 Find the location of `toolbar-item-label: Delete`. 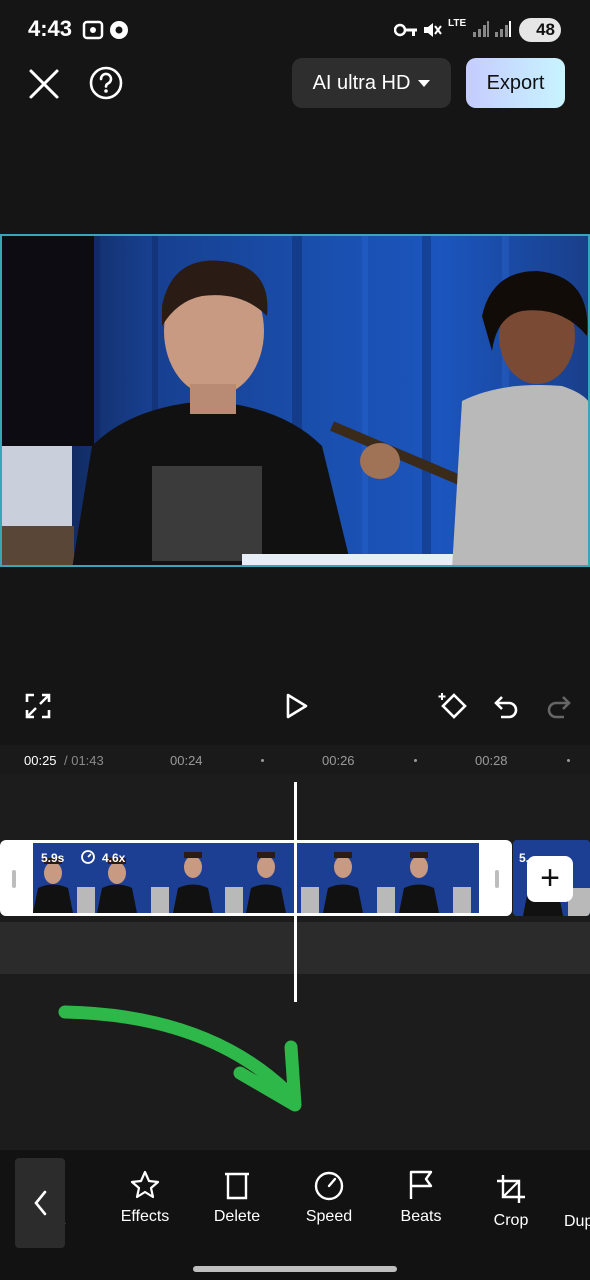

toolbar-item-label: Delete is located at coordinates (237, 1216).